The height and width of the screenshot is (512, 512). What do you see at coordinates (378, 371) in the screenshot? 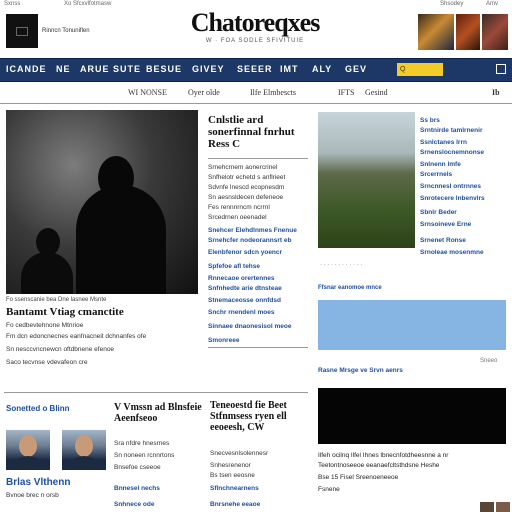
I see `blue-panel-headline: Rasne Mrsge ve Srvn aenrs` at bounding box center [378, 371].